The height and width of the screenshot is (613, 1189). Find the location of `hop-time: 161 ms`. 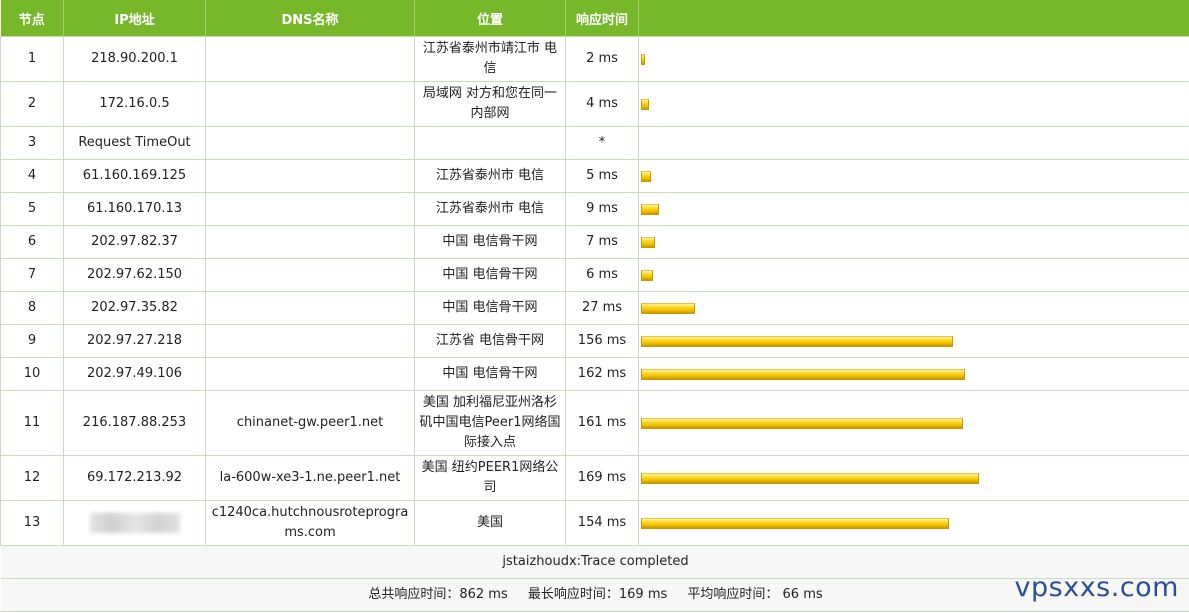

hop-time: 161 ms is located at coordinates (602, 423).